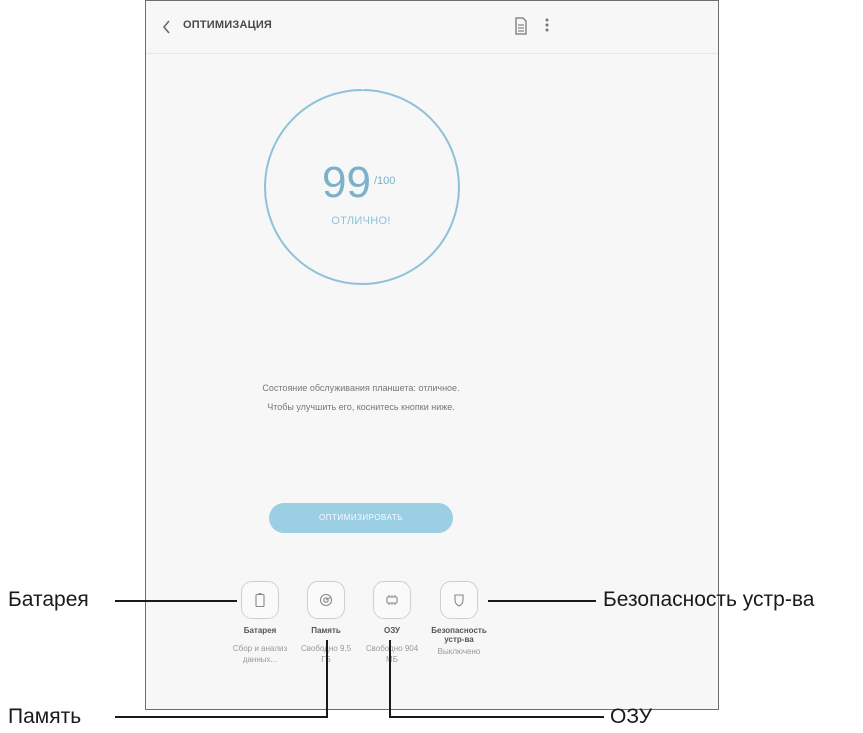 The height and width of the screenshot is (733, 863). What do you see at coordinates (547, 25) in the screenshot?
I see `more-vertical-icon` at bounding box center [547, 25].